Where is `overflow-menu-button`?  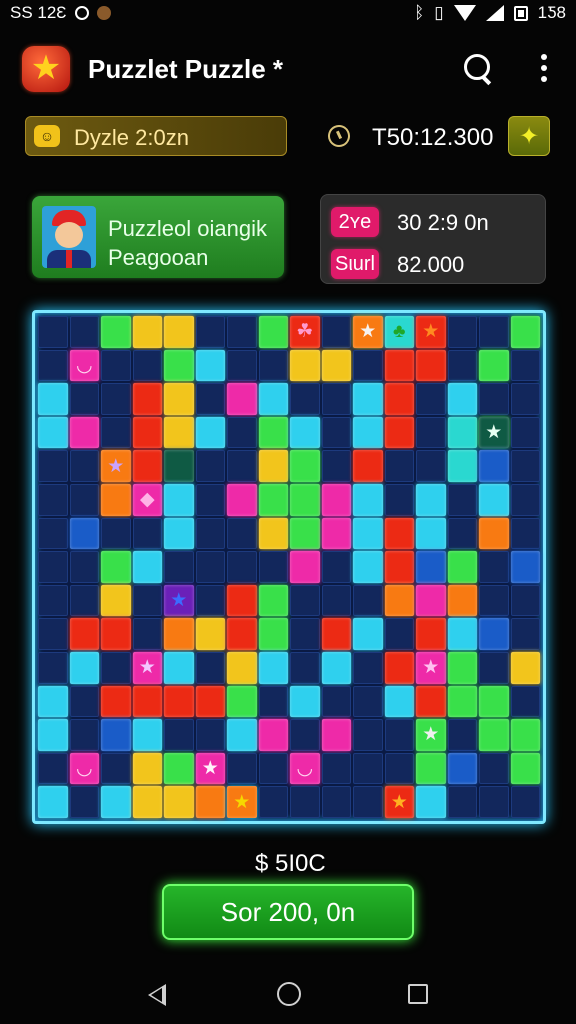 overflow-menu-button is located at coordinates (544, 68).